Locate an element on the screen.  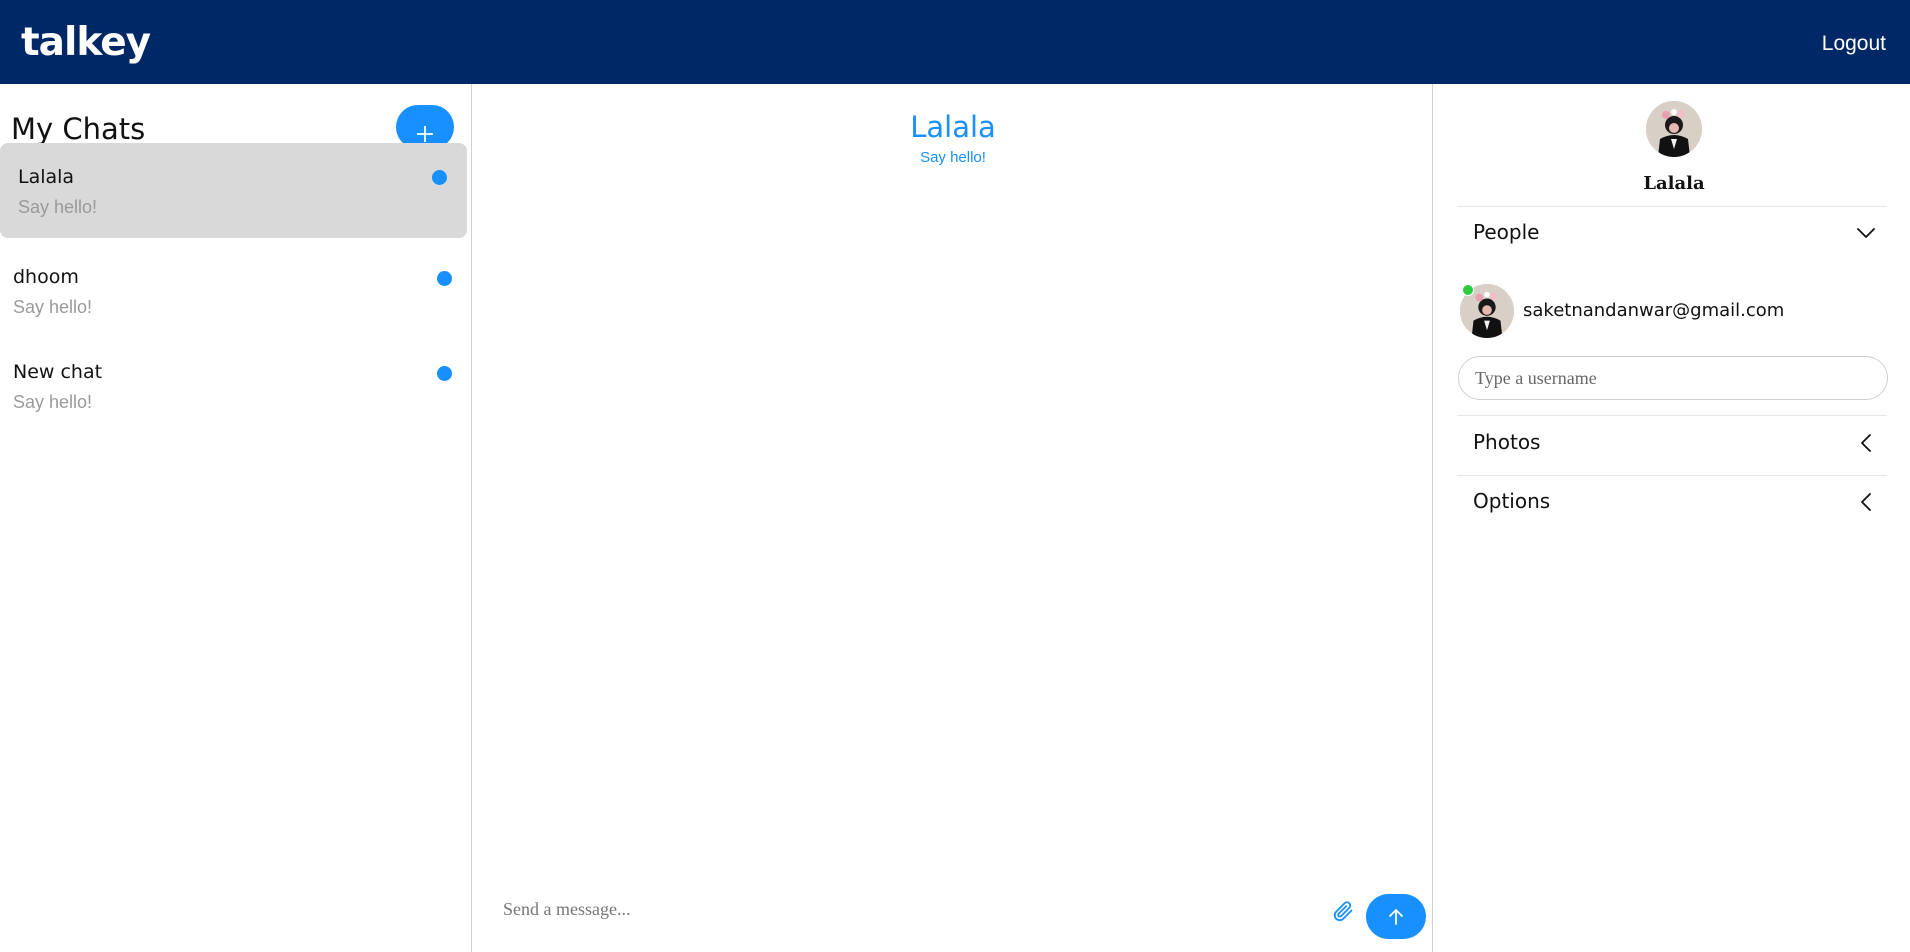
logout-button: Logout is located at coordinates (1854, 44).